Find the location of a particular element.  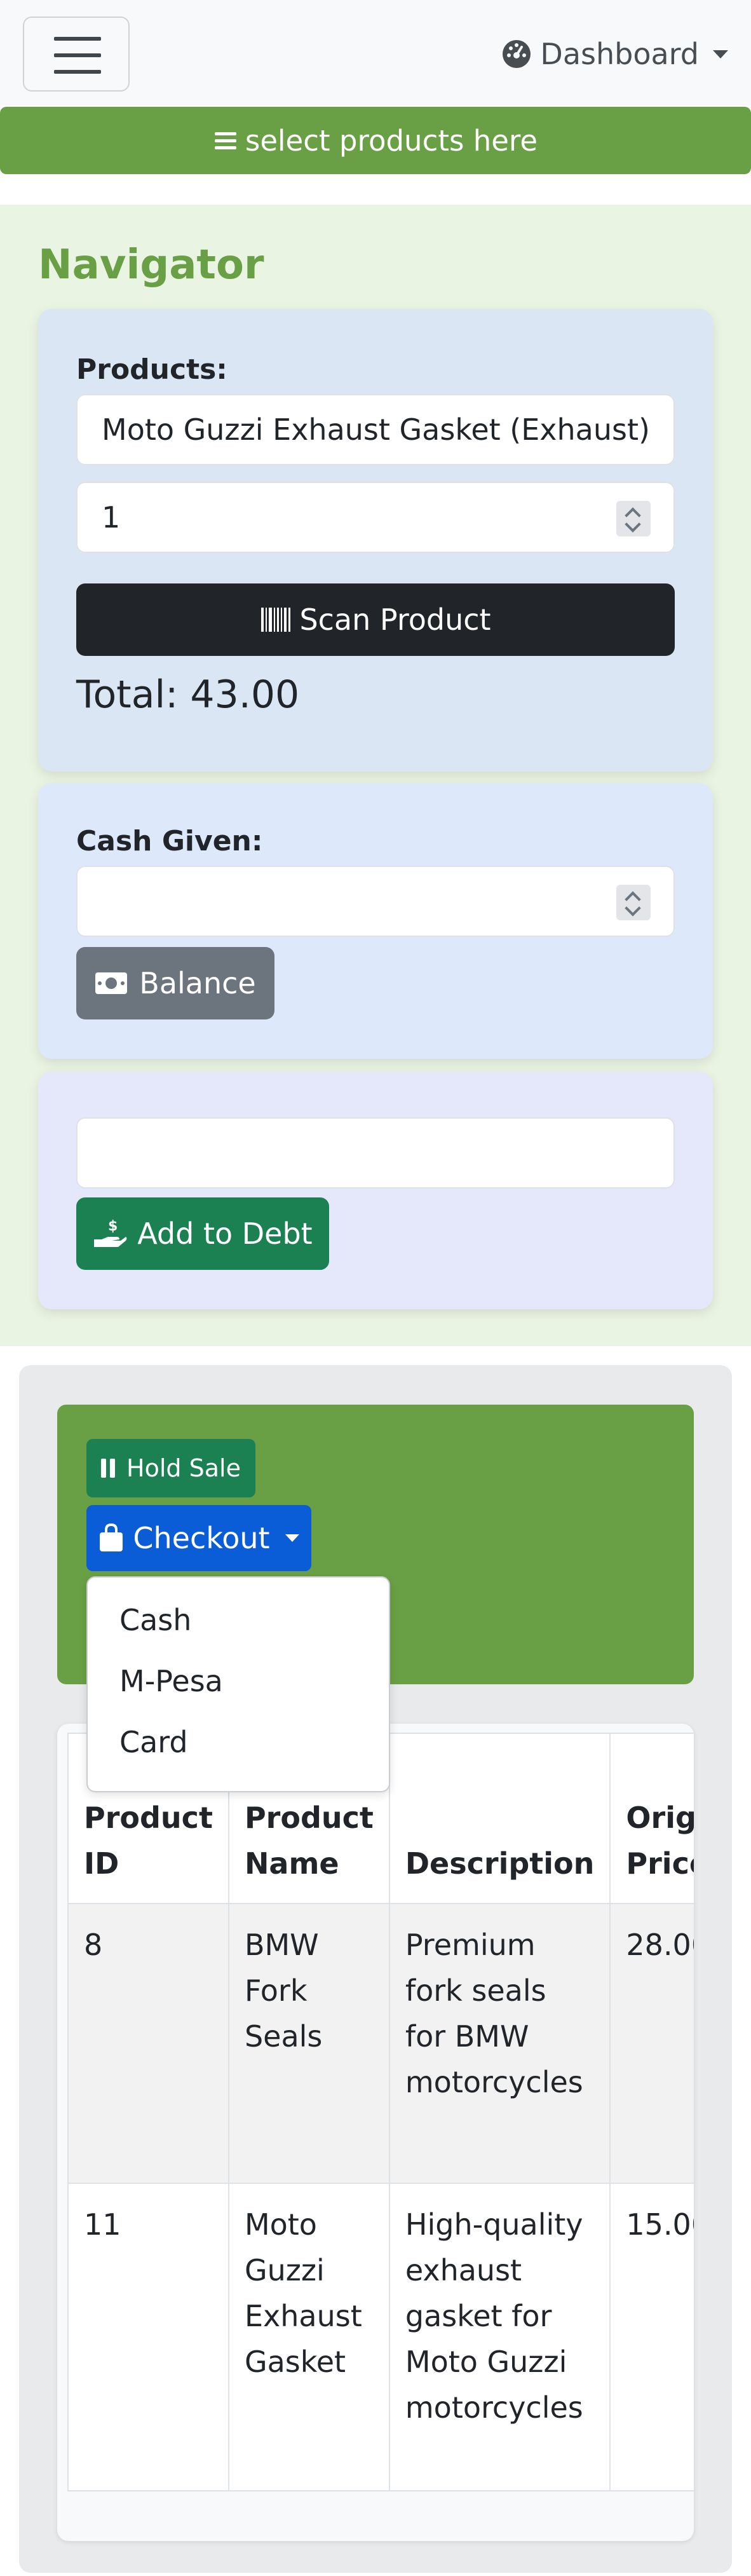

hand-coin-icon: $ is located at coordinates (110, 1232).